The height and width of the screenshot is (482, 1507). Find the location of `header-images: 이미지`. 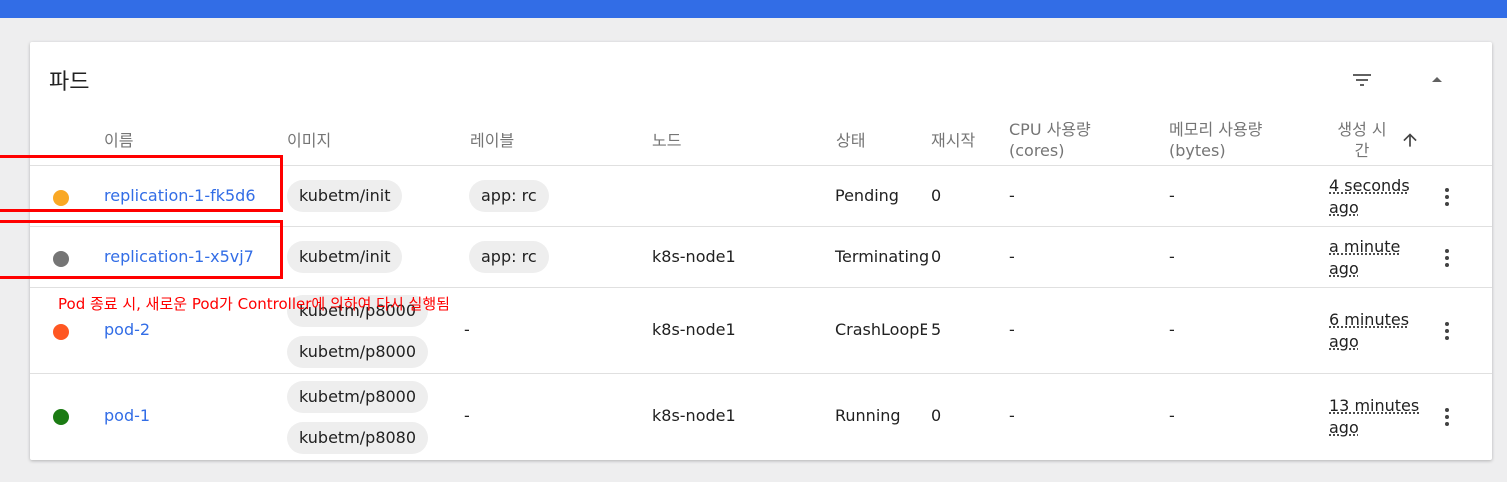

header-images: 이미지 is located at coordinates (309, 140).